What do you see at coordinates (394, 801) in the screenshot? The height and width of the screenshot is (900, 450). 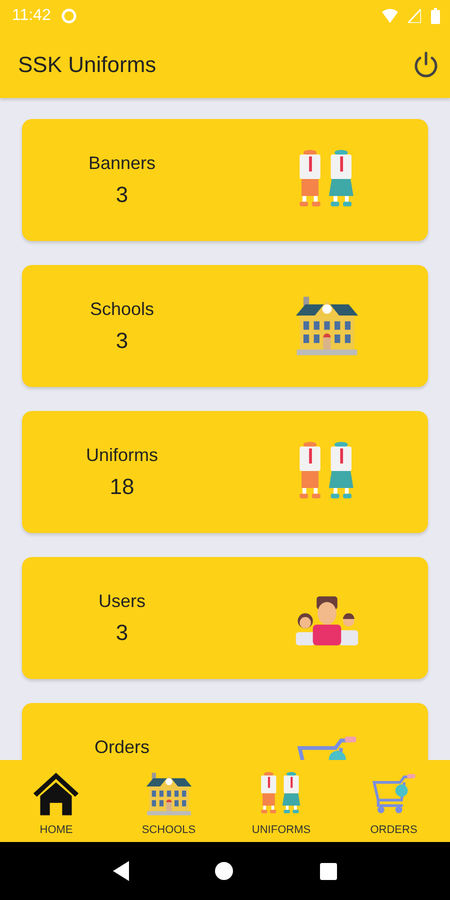 I see `nav-item: ORDERS` at bounding box center [394, 801].